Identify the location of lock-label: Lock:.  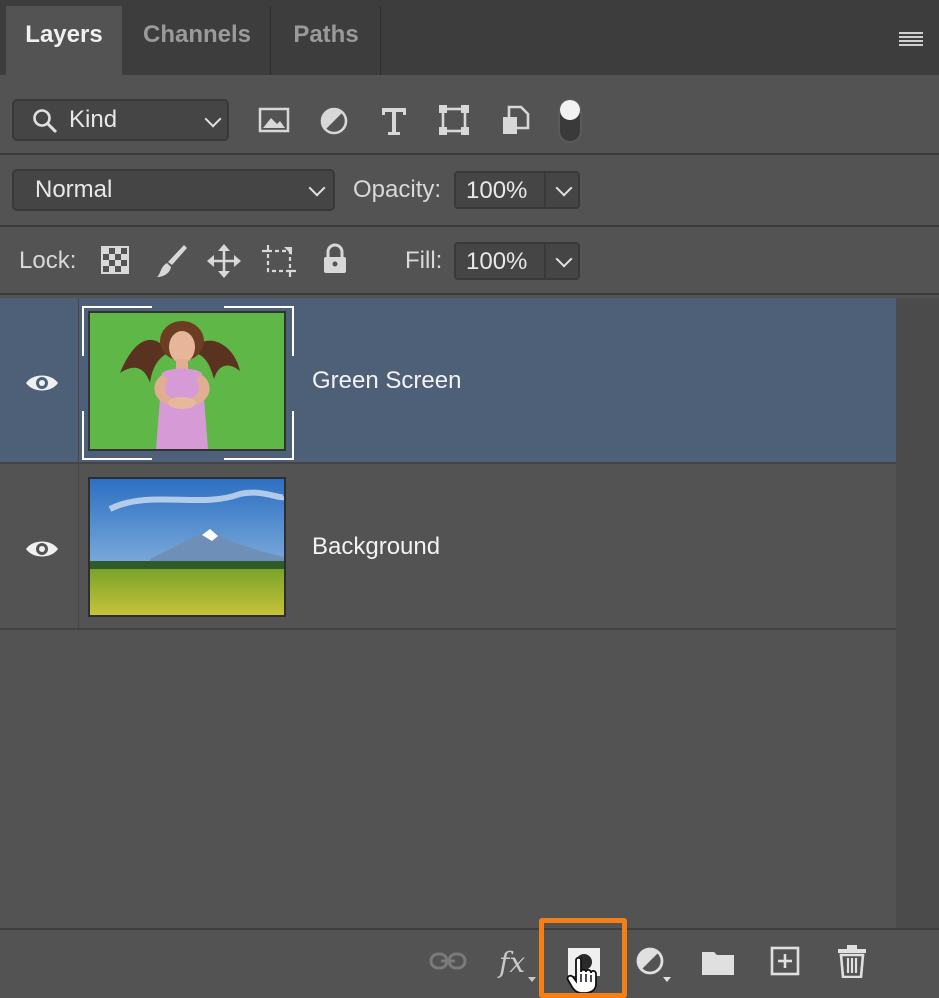
(48, 260).